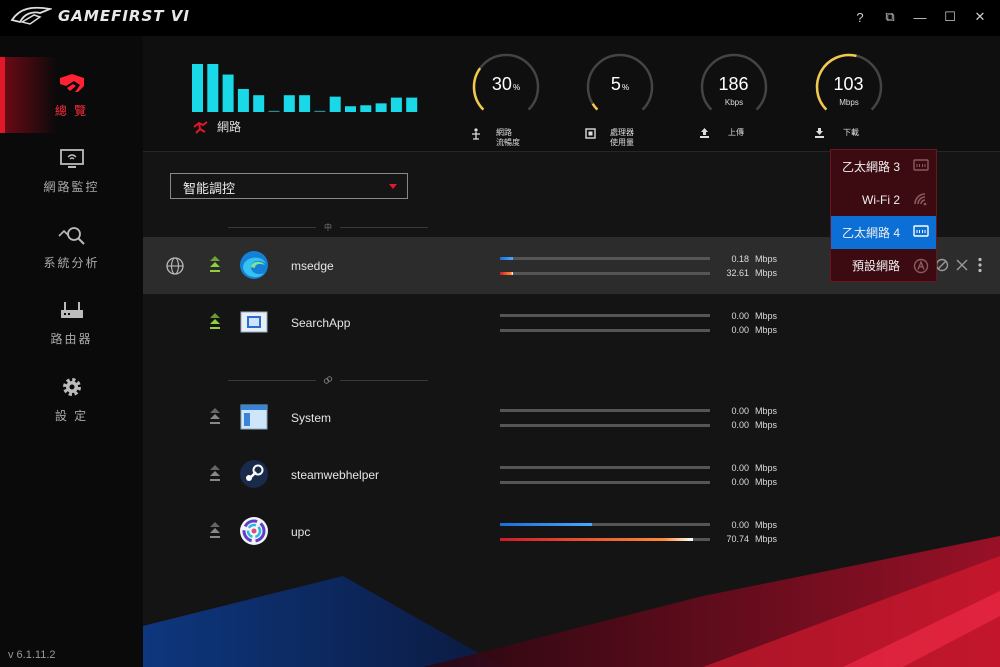 This screenshot has height=667, width=1000. I want to click on help-button: ?, so click(860, 17).